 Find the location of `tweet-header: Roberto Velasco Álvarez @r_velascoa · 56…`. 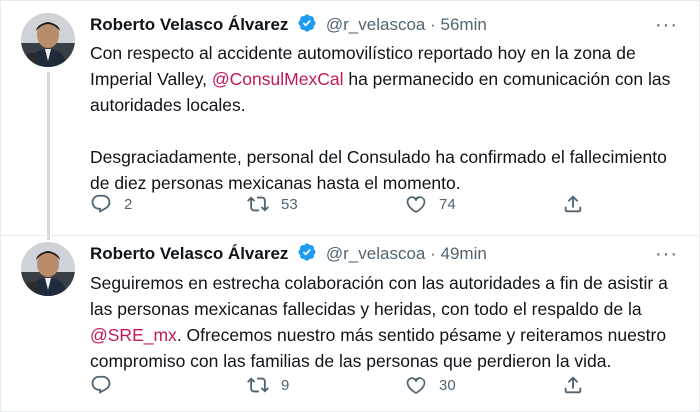

tweet-header: Roberto Velasco Álvarez @r_velascoa · 56… is located at coordinates (288, 25).